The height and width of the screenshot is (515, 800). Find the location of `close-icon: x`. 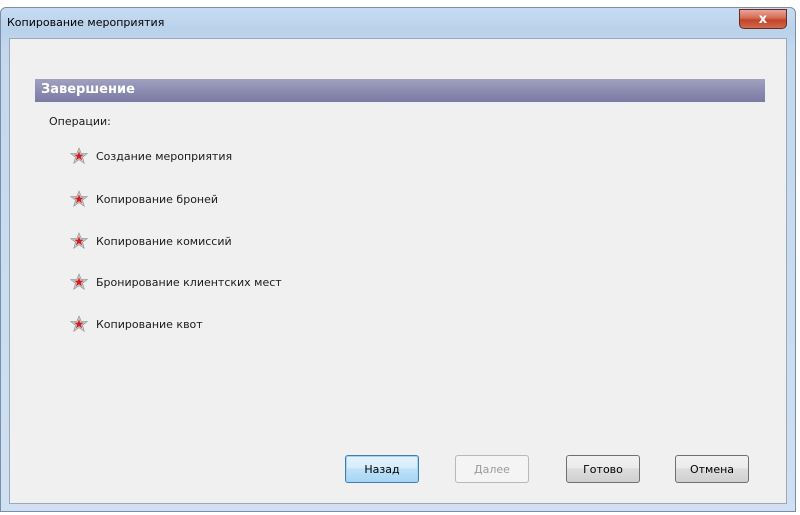

close-icon: x is located at coordinates (763, 19).